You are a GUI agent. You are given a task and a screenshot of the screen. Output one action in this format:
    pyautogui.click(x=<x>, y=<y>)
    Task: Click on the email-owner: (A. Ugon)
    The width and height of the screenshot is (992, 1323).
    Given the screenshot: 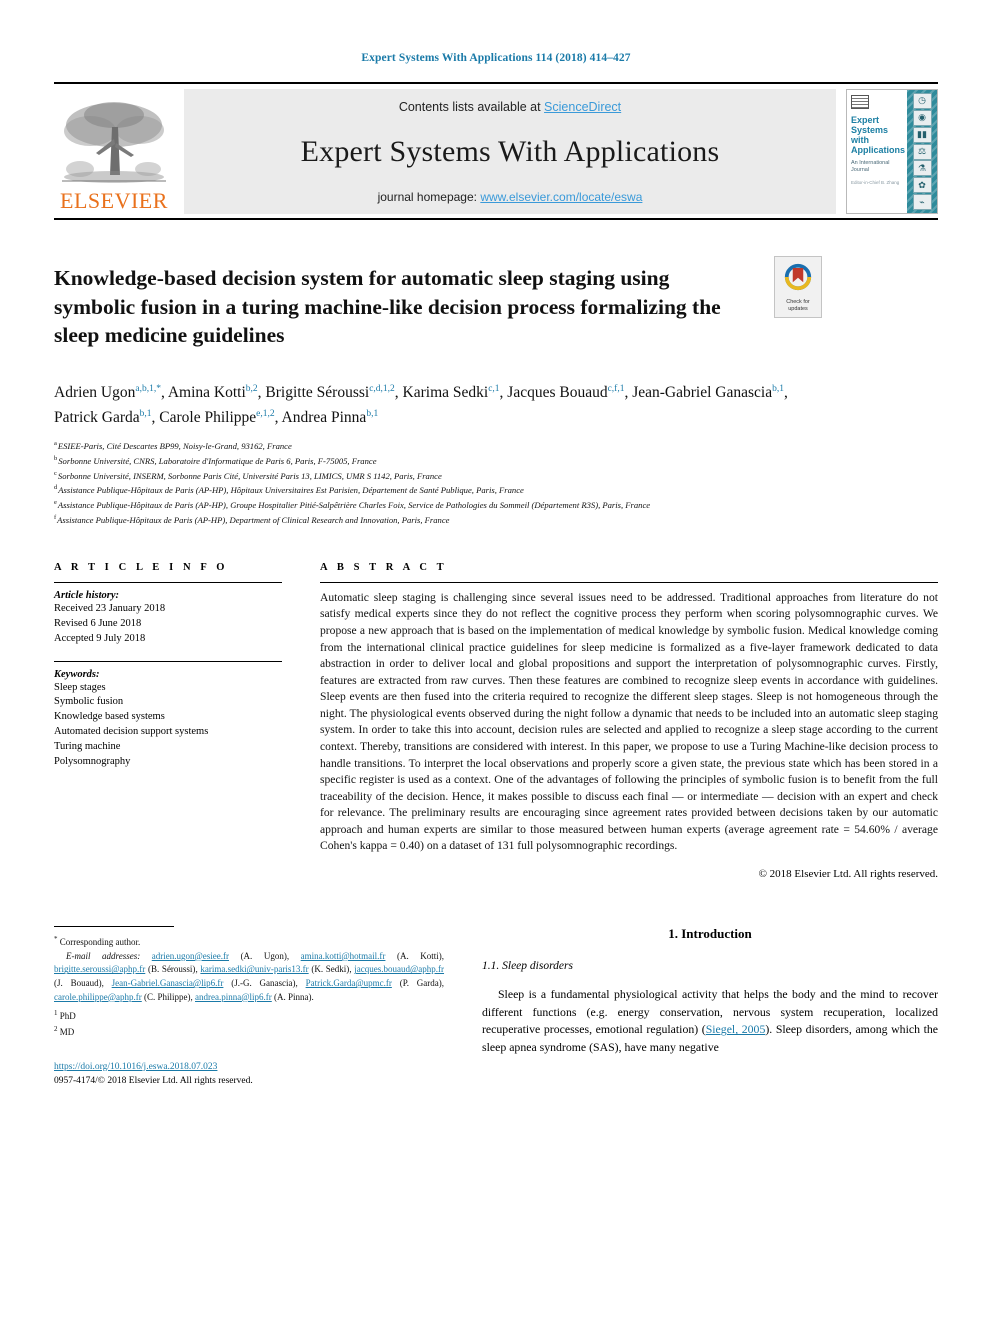 What is the action you would take?
    pyautogui.click(x=263, y=955)
    